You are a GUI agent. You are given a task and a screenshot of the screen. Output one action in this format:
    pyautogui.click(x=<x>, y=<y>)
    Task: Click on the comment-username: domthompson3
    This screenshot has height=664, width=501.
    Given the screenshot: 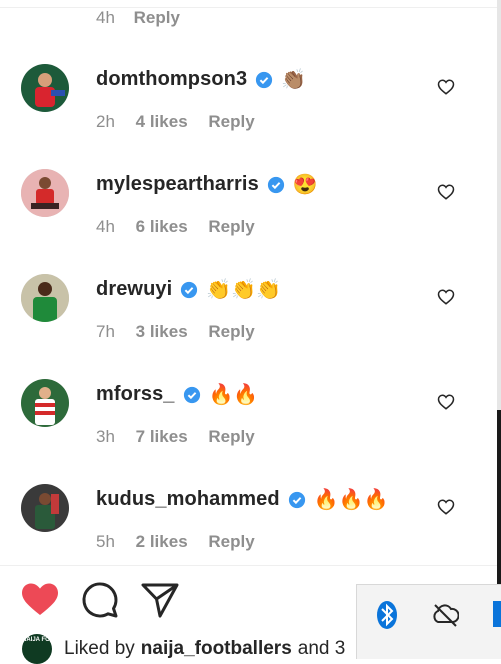 What is the action you would take?
    pyautogui.click(x=171, y=79)
    